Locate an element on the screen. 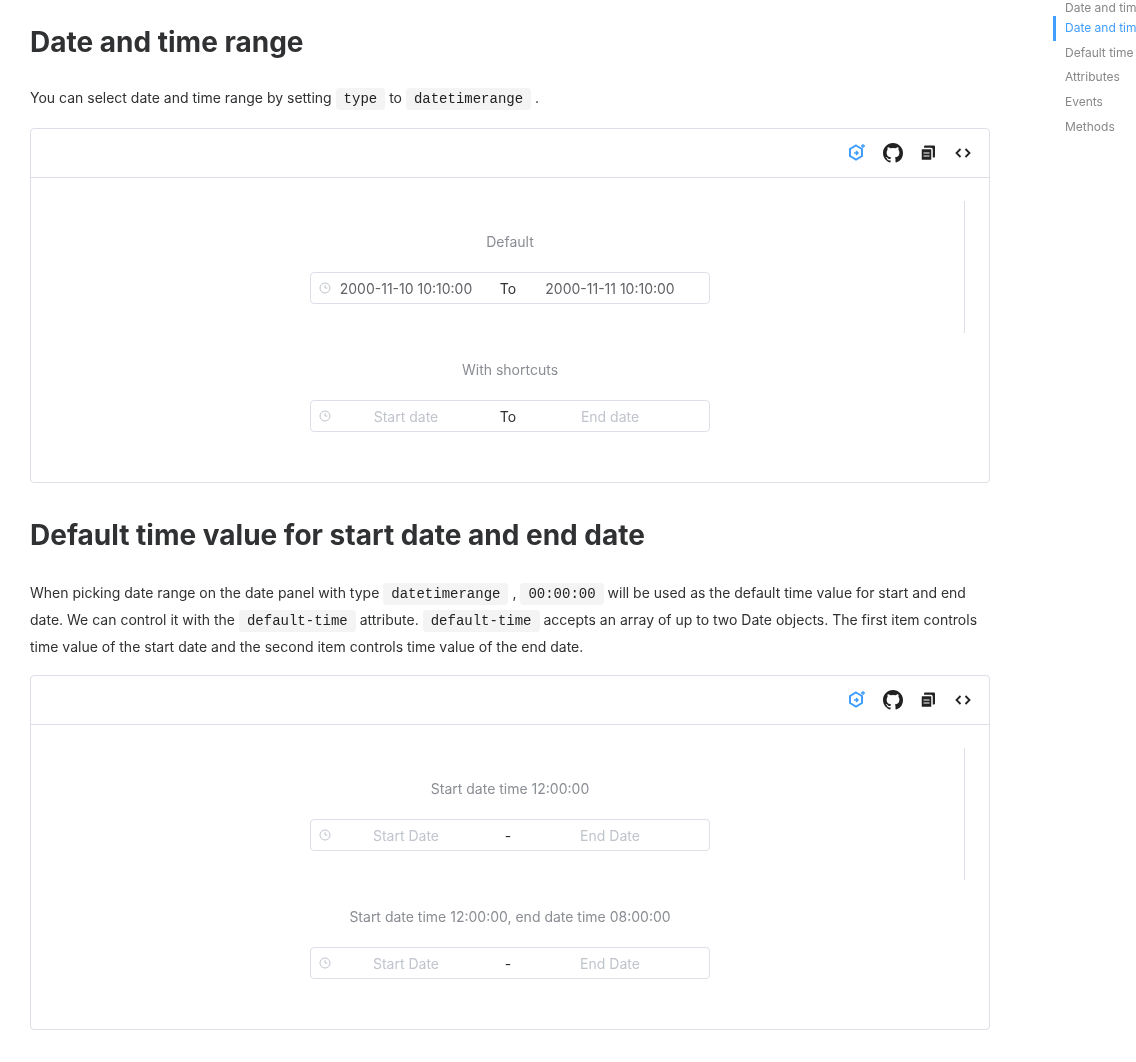 The width and height of the screenshot is (1136, 1062). toc-link: Methods is located at coordinates (1094, 126).